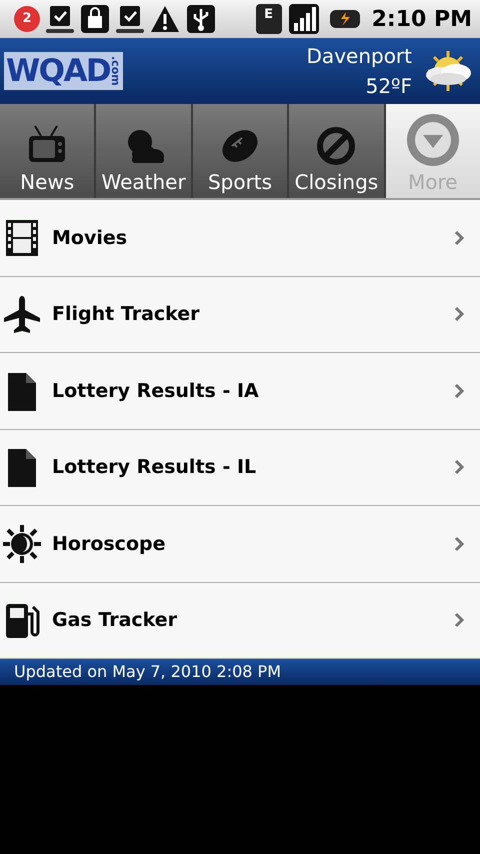 This screenshot has height=854, width=480. Describe the element at coordinates (143, 151) in the screenshot. I see `tab: Weather` at that location.